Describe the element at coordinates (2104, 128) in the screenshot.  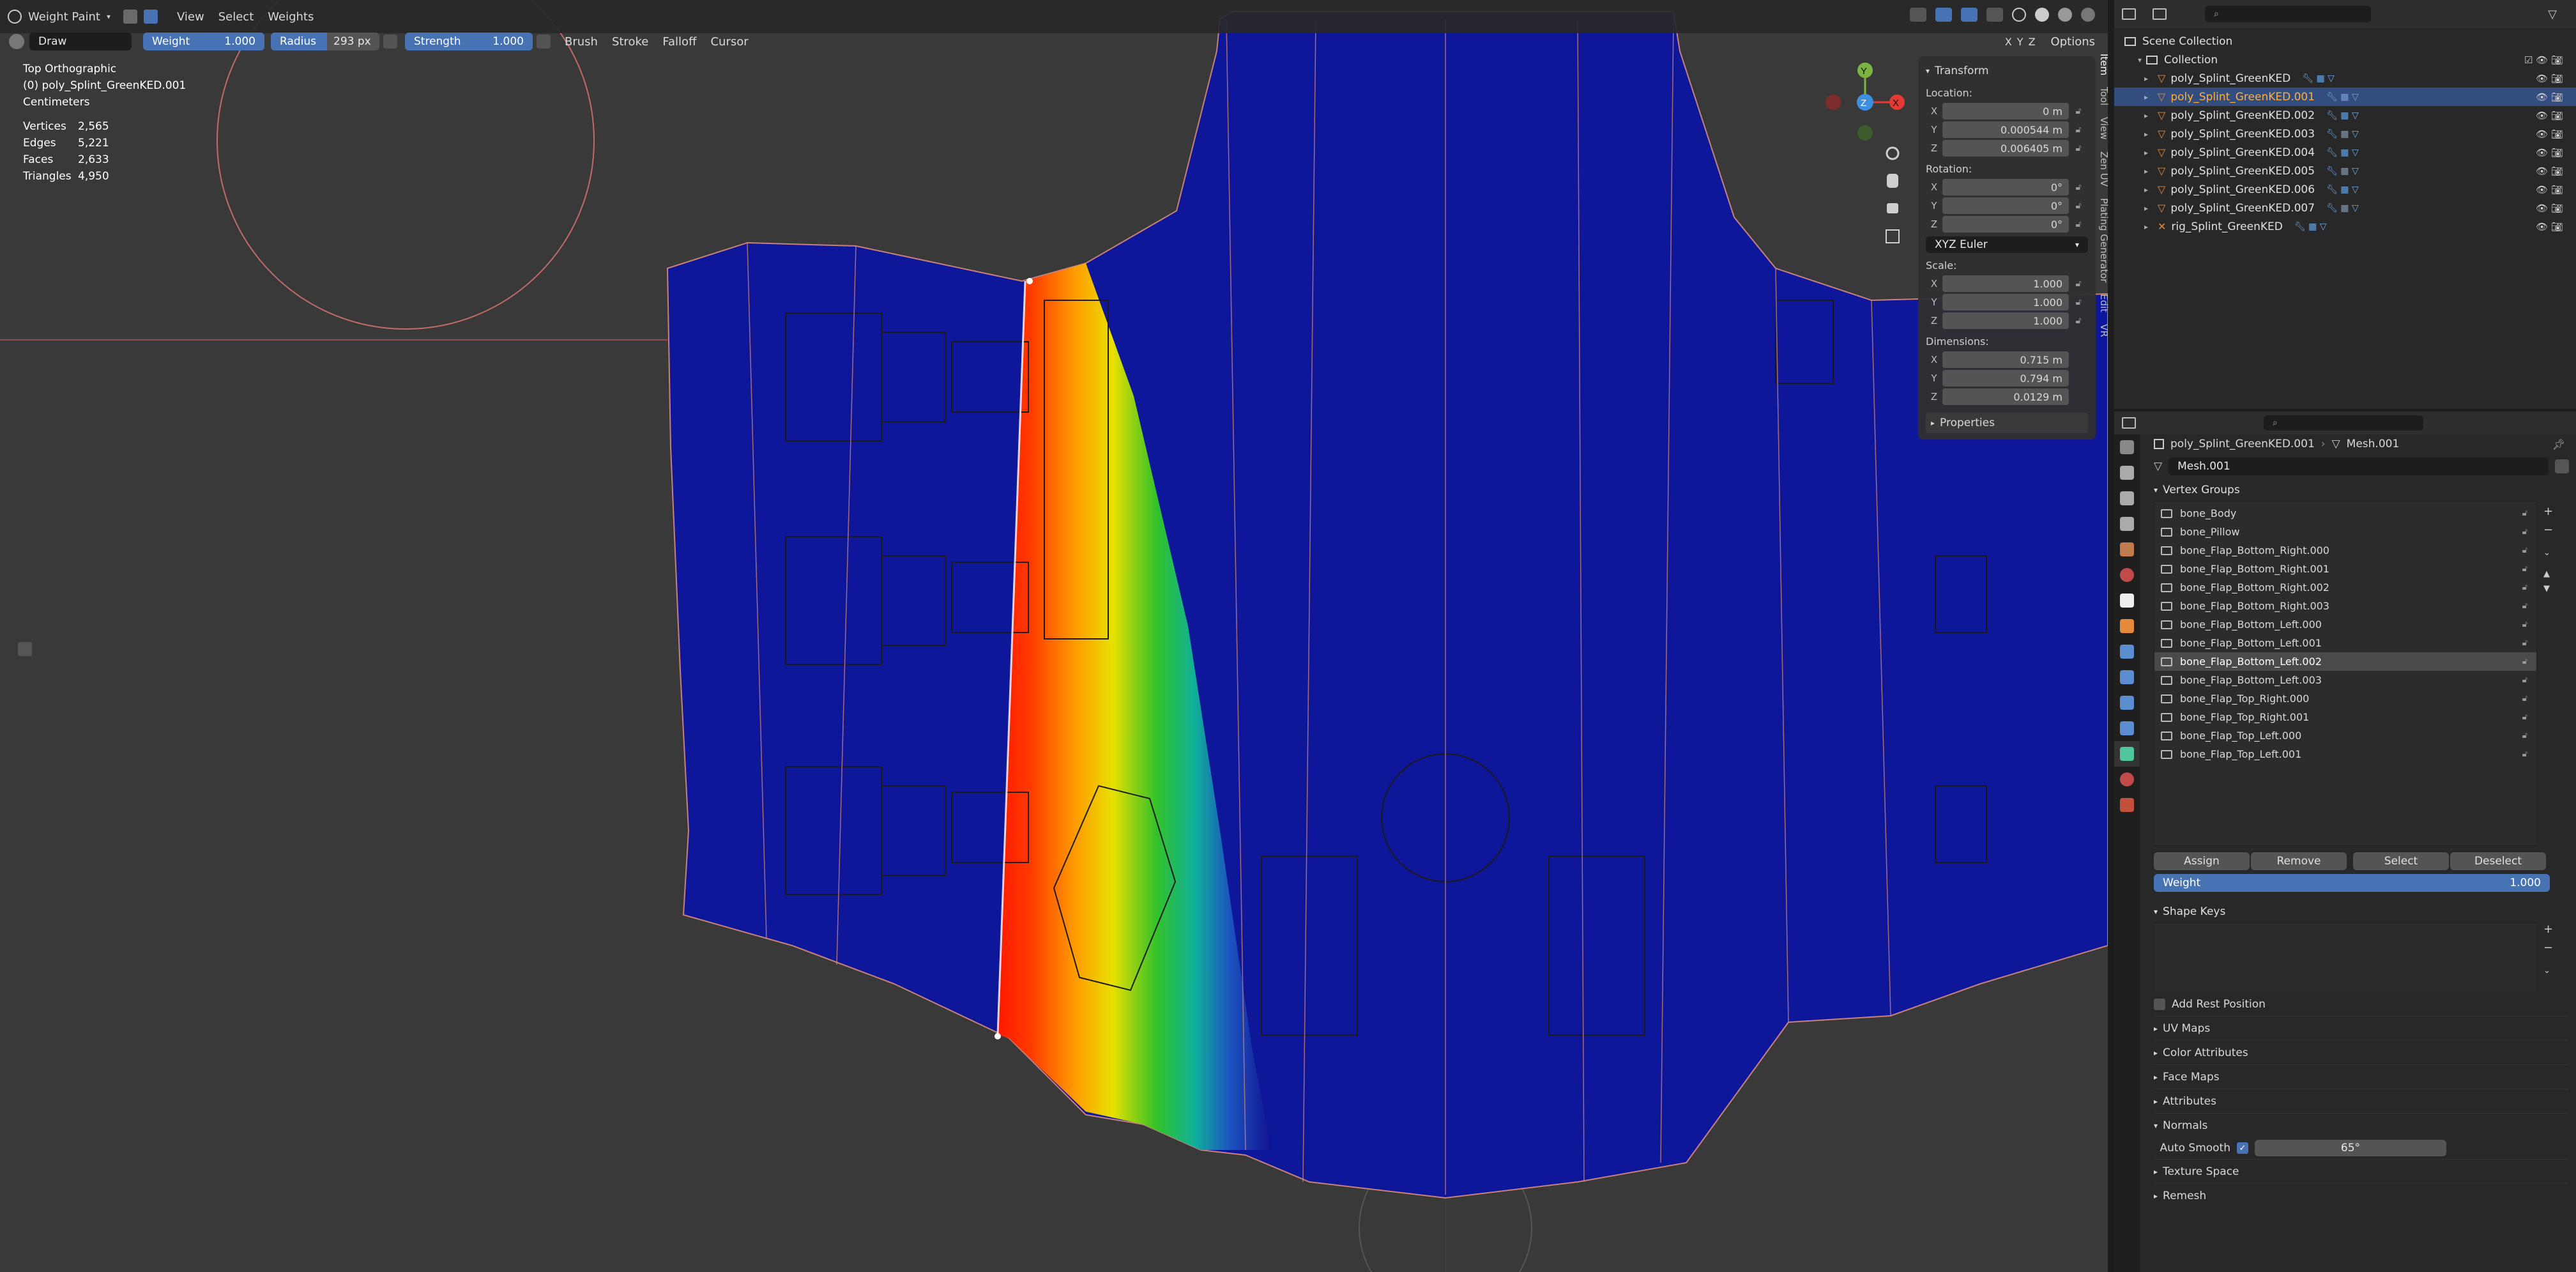
I see `tab-view: View` at that location.